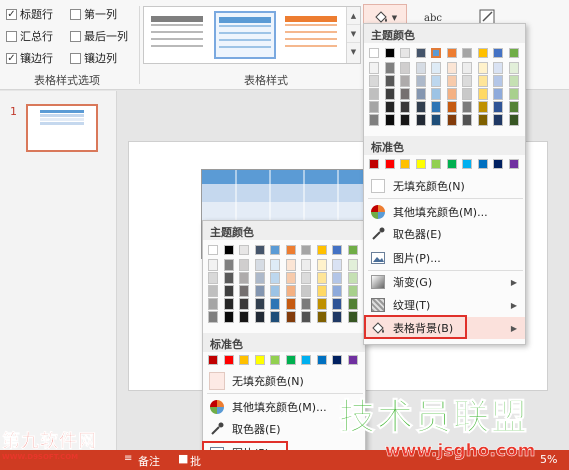  Describe the element at coordinates (353, 16) in the screenshot. I see `gallery-up-icon: ▲` at that location.